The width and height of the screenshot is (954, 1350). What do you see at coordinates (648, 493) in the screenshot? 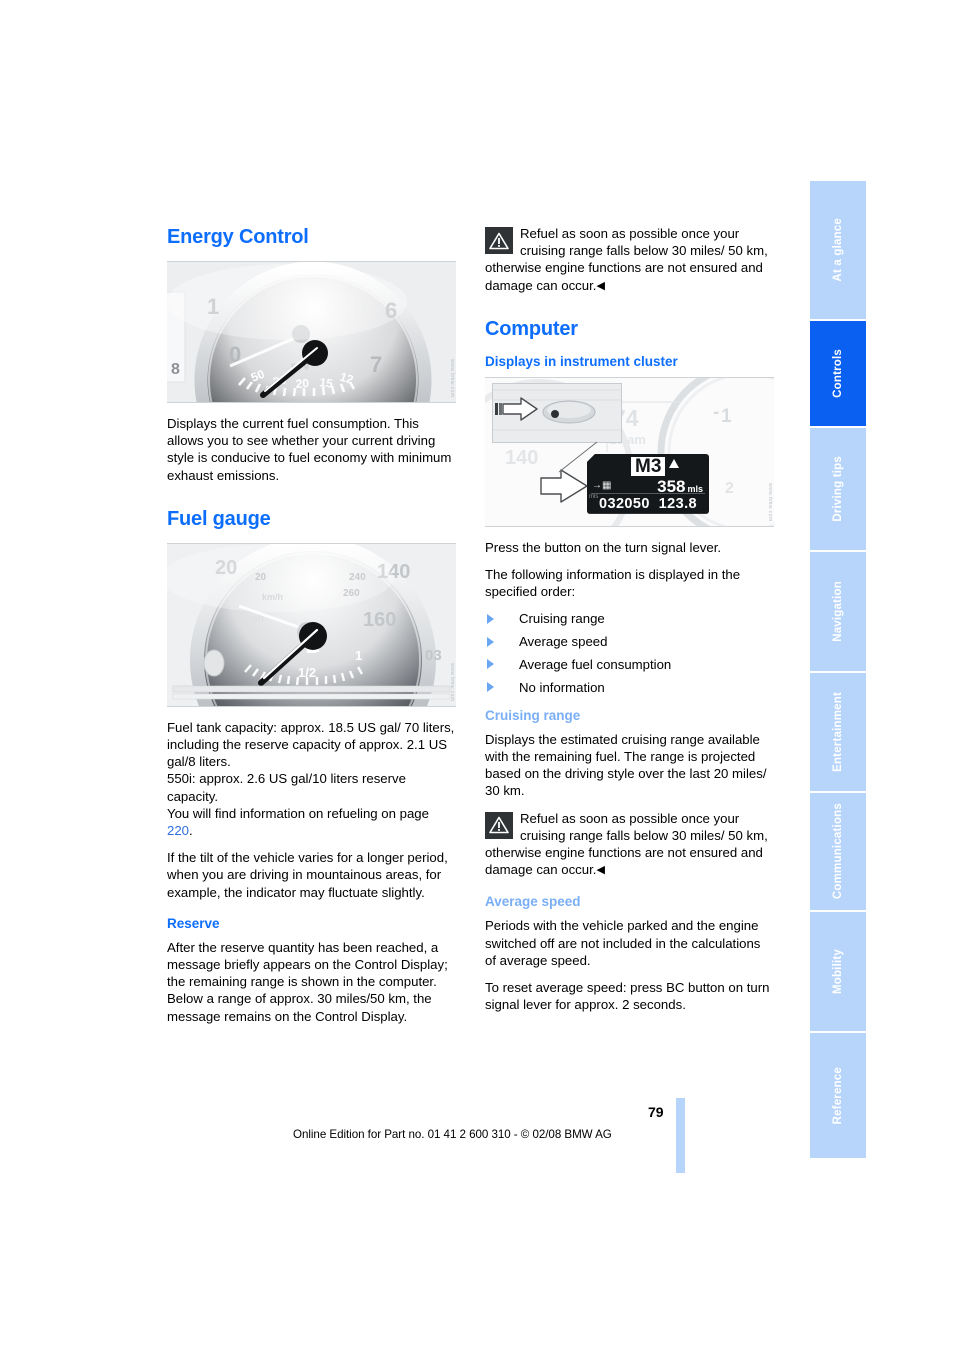
I see `lcd-divider` at bounding box center [648, 493].